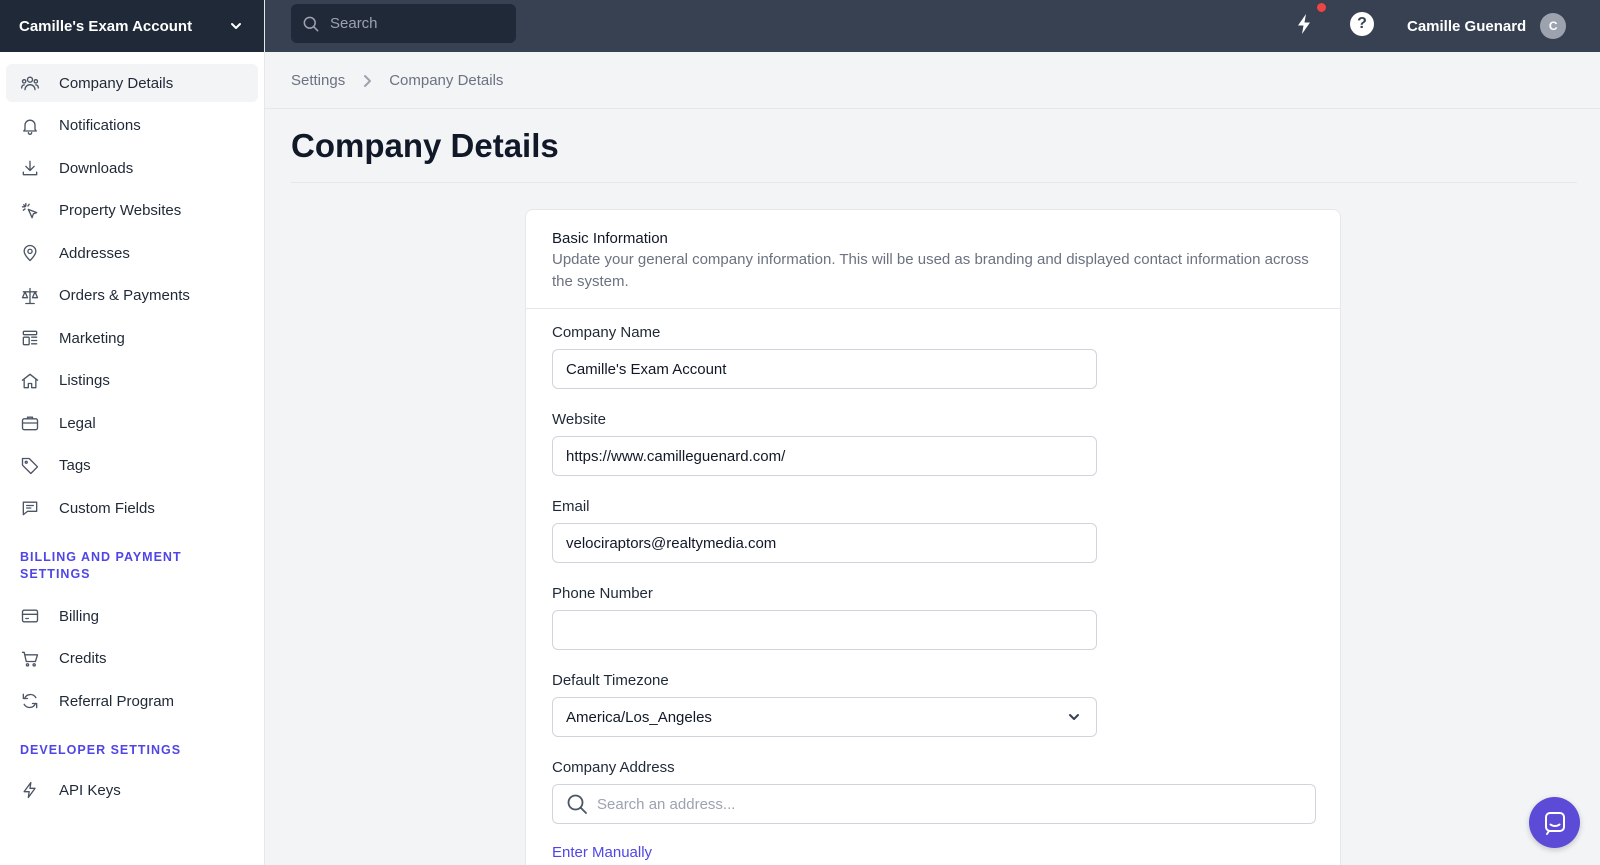 This screenshot has width=1600, height=865. What do you see at coordinates (94, 253) in the screenshot?
I see `sidebar-item-label: Addresses` at bounding box center [94, 253].